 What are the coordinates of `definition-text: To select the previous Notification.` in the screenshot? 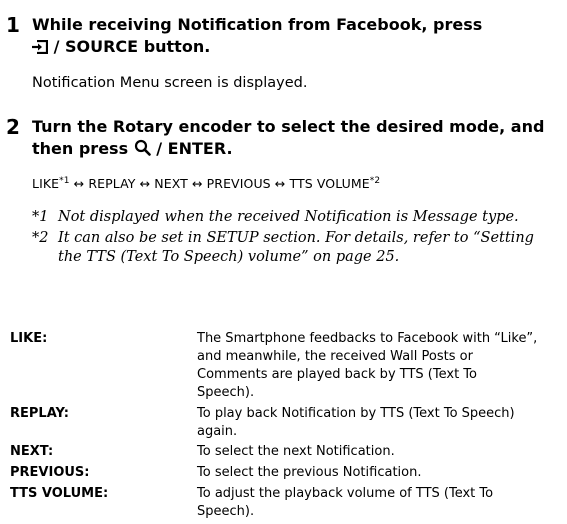 It's located at (379, 473).